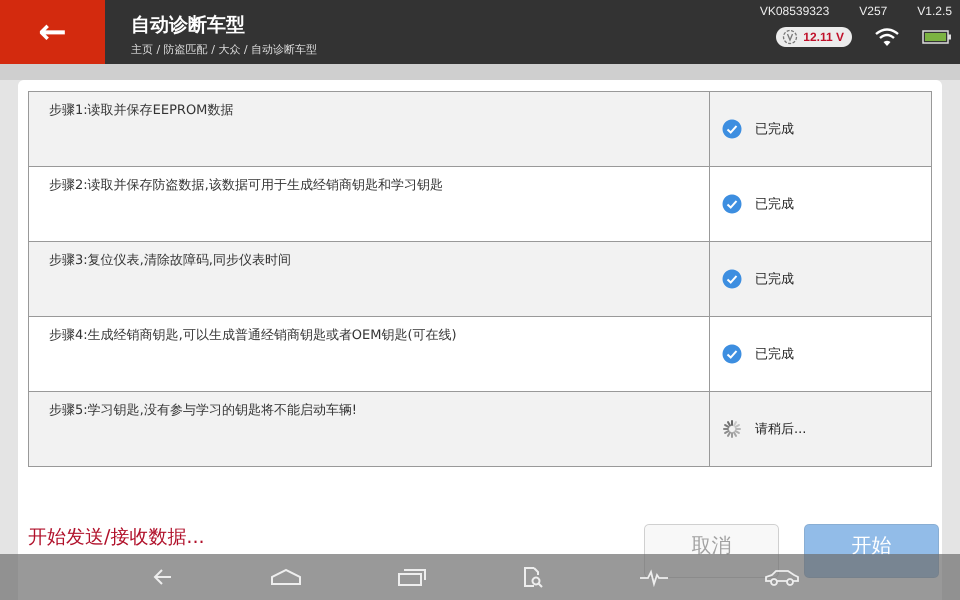 This screenshot has height=600, width=960. I want to click on step-text: 步骤2:读取并保存防盗数据,该数据可用于生成经销商钥匙和学习钥匙, so click(246, 185).